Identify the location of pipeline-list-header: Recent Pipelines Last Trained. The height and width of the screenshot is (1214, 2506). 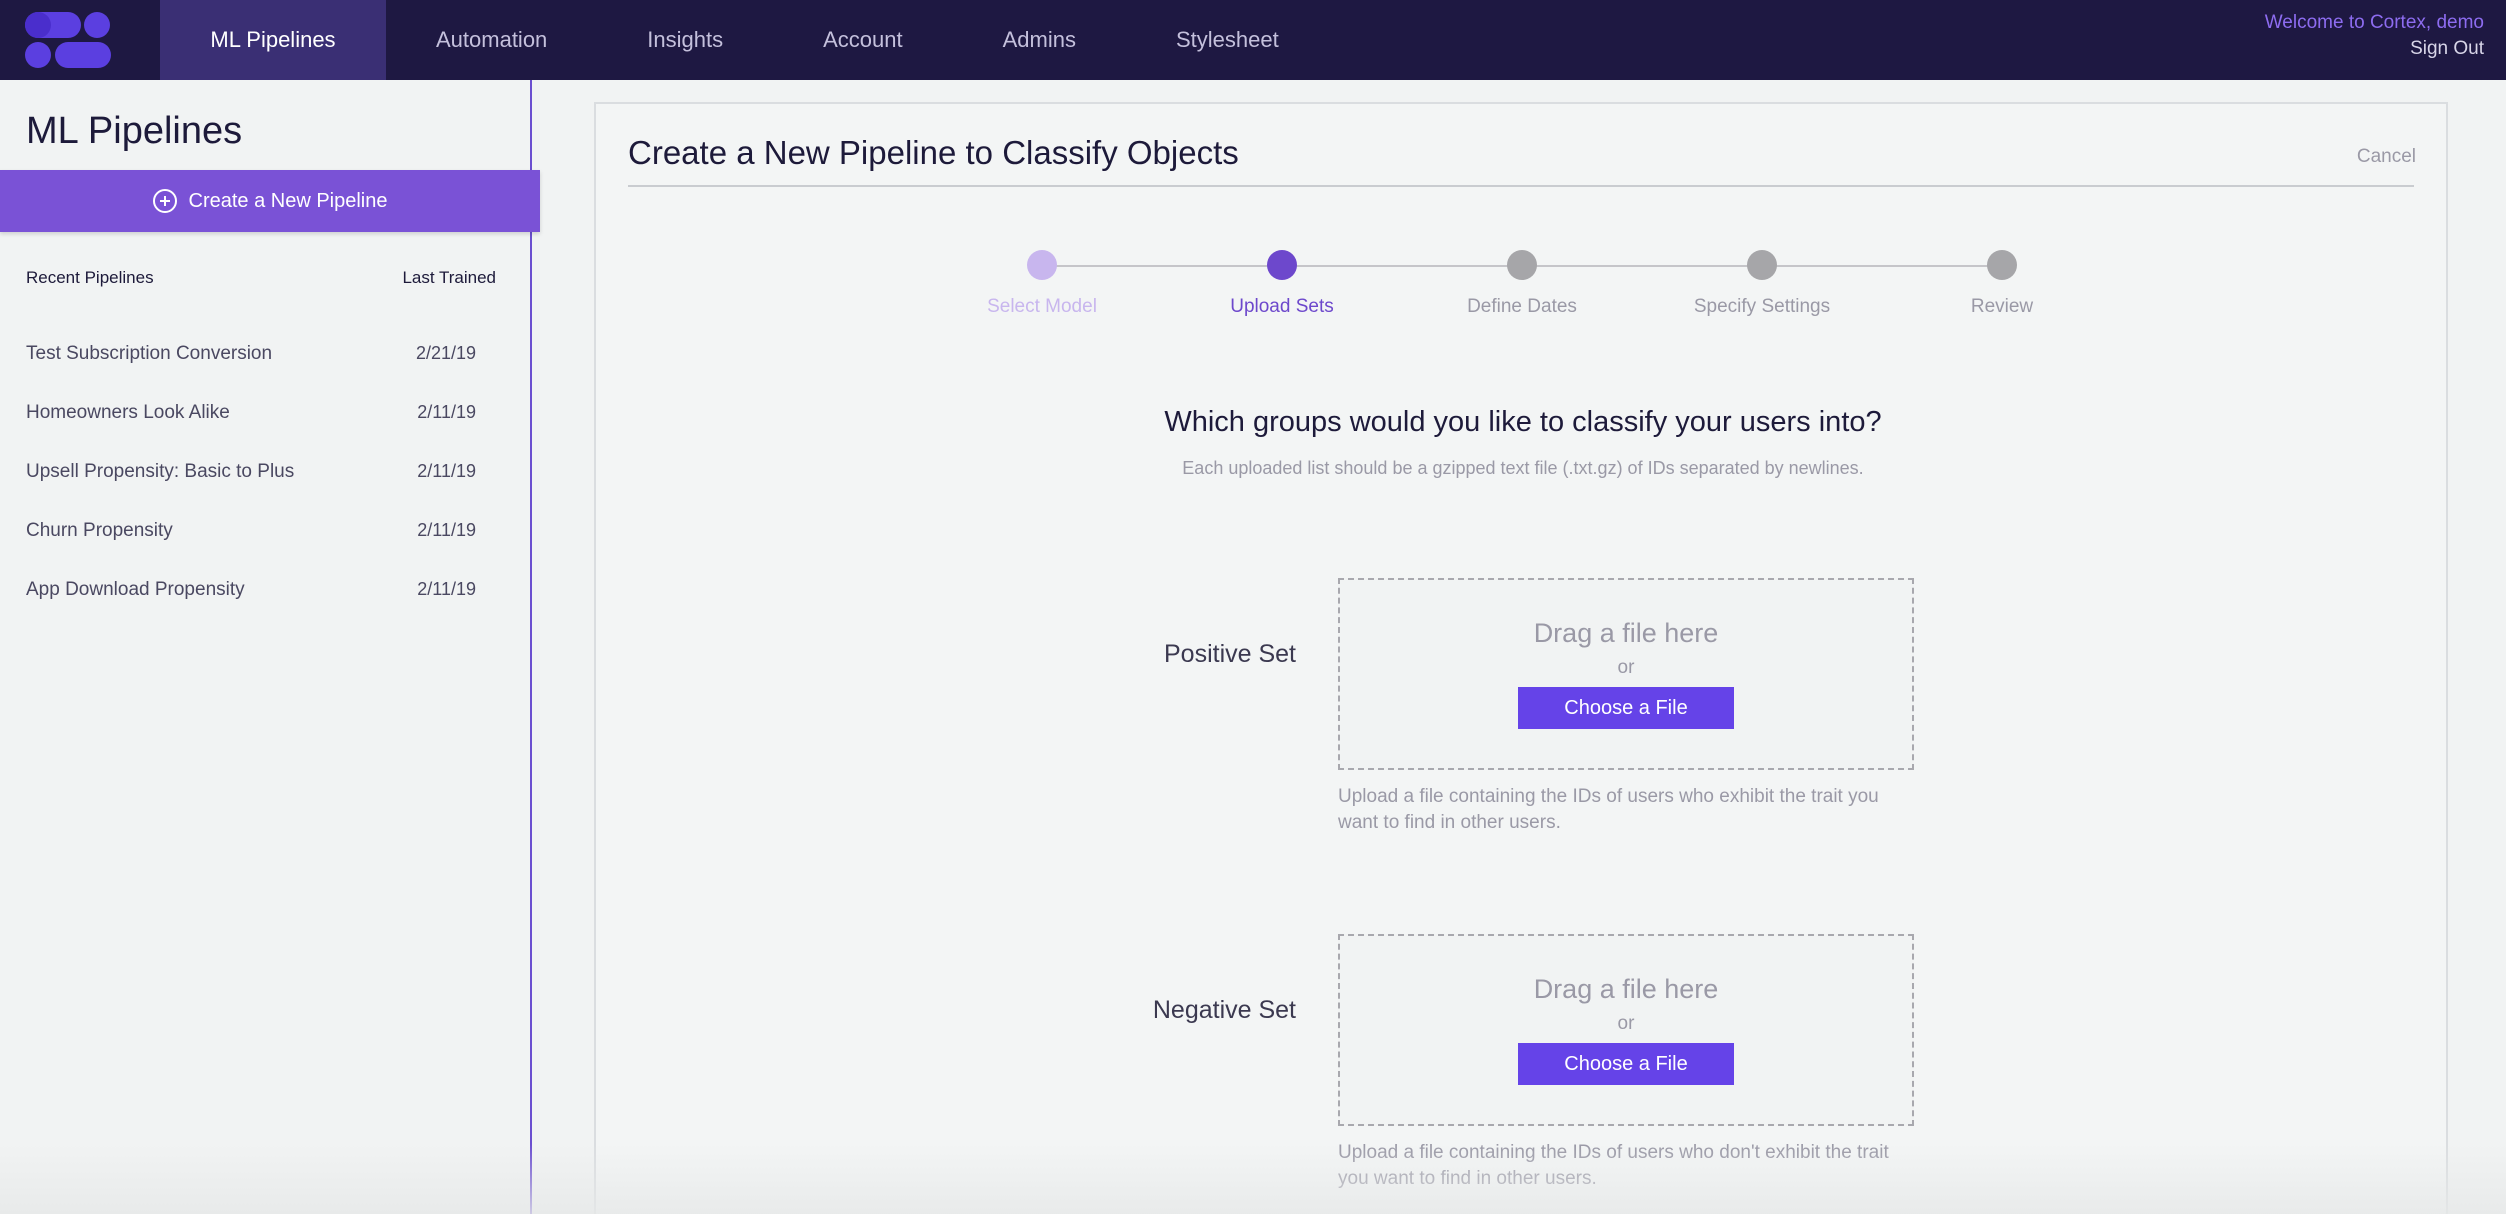
(261, 278).